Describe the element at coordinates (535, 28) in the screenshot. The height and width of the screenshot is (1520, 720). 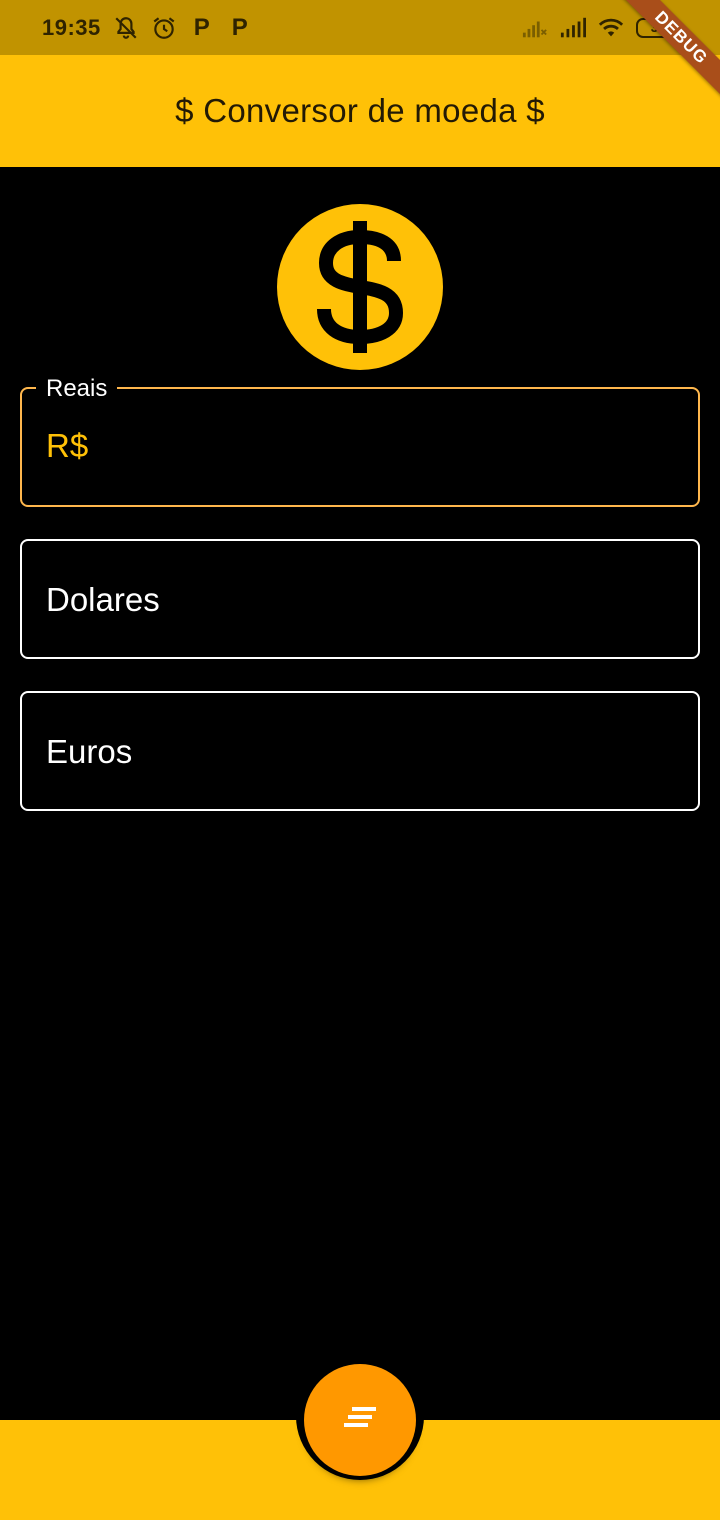
I see `signal-weak-icon` at that location.